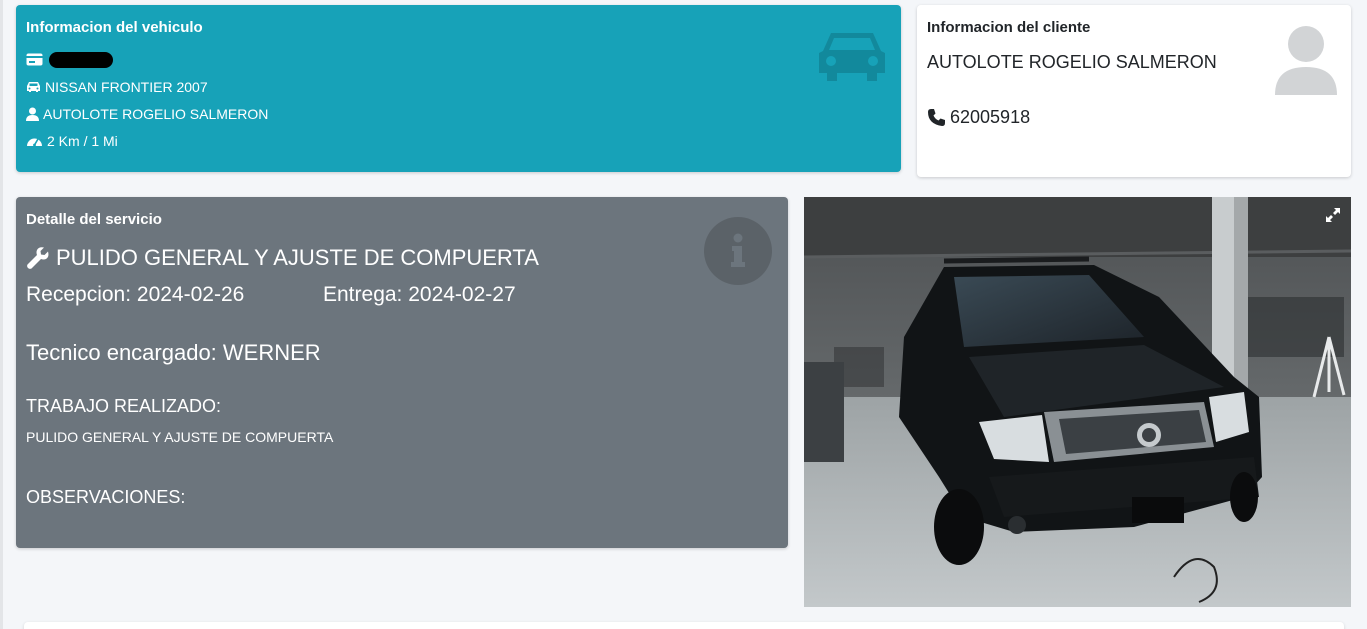 Image resolution: width=1367 pixels, height=629 pixels. What do you see at coordinates (33, 86) in the screenshot?
I see `car-icon` at bounding box center [33, 86].